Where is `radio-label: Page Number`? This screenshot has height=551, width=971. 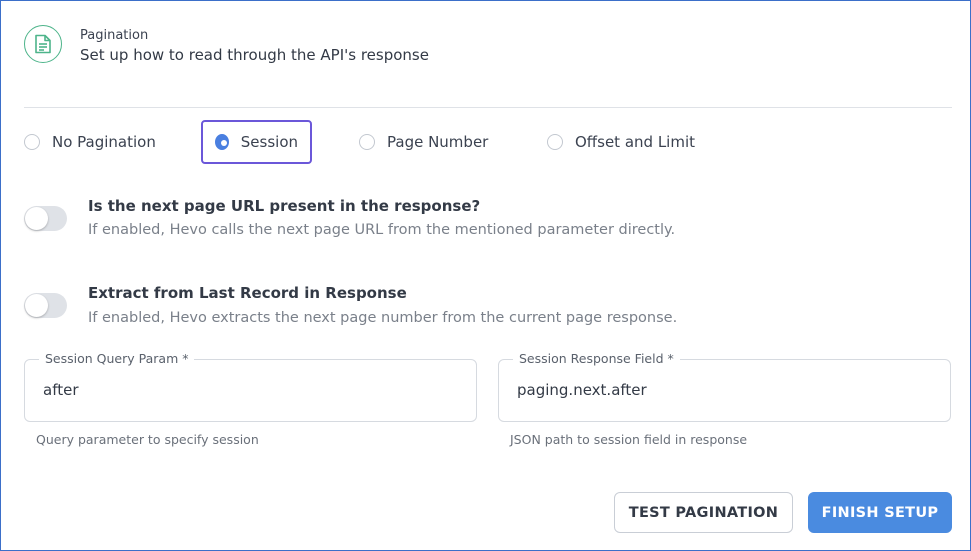 radio-label: Page Number is located at coordinates (438, 142).